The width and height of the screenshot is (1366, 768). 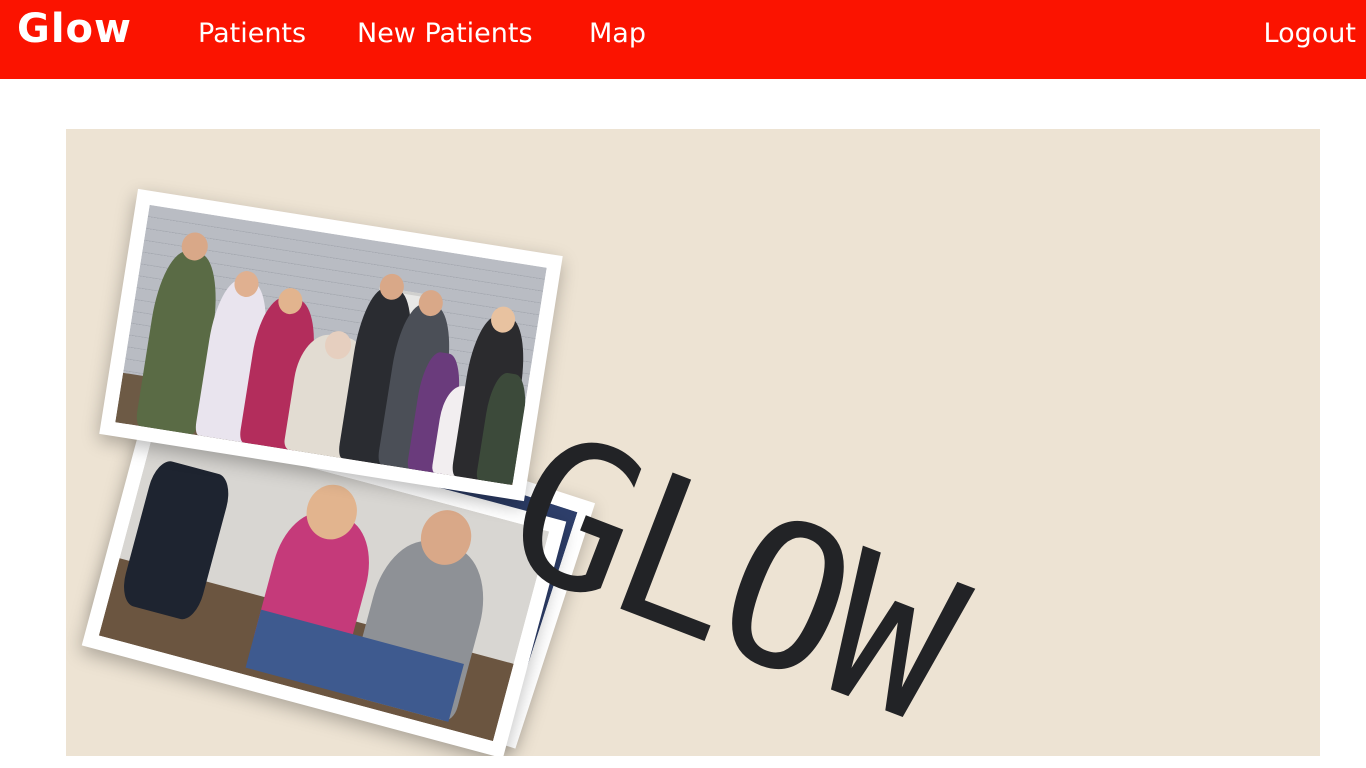 I want to click on nav-link-patients: Patients, so click(x=252, y=33).